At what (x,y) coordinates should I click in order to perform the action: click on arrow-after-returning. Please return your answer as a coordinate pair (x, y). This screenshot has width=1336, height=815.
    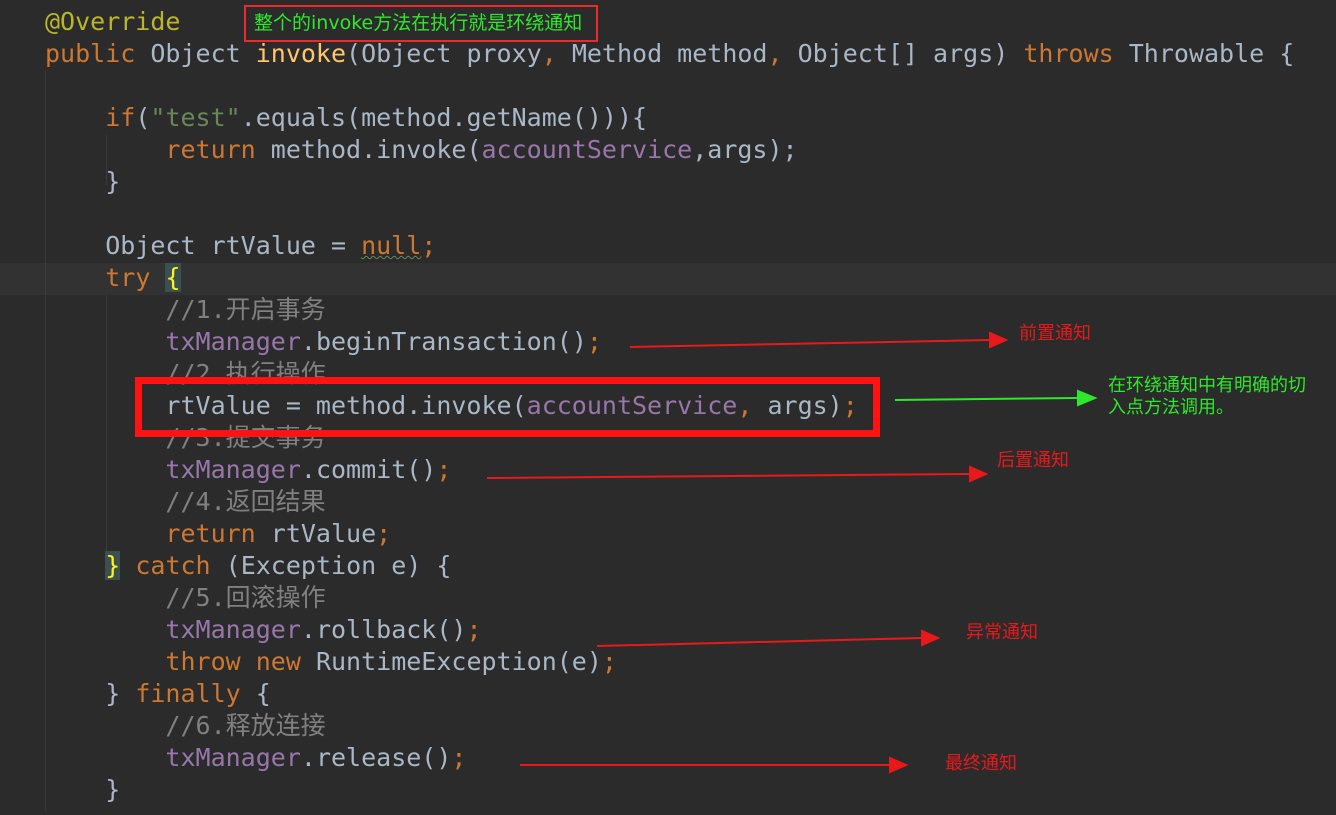
    Looking at the image, I should click on (728, 476).